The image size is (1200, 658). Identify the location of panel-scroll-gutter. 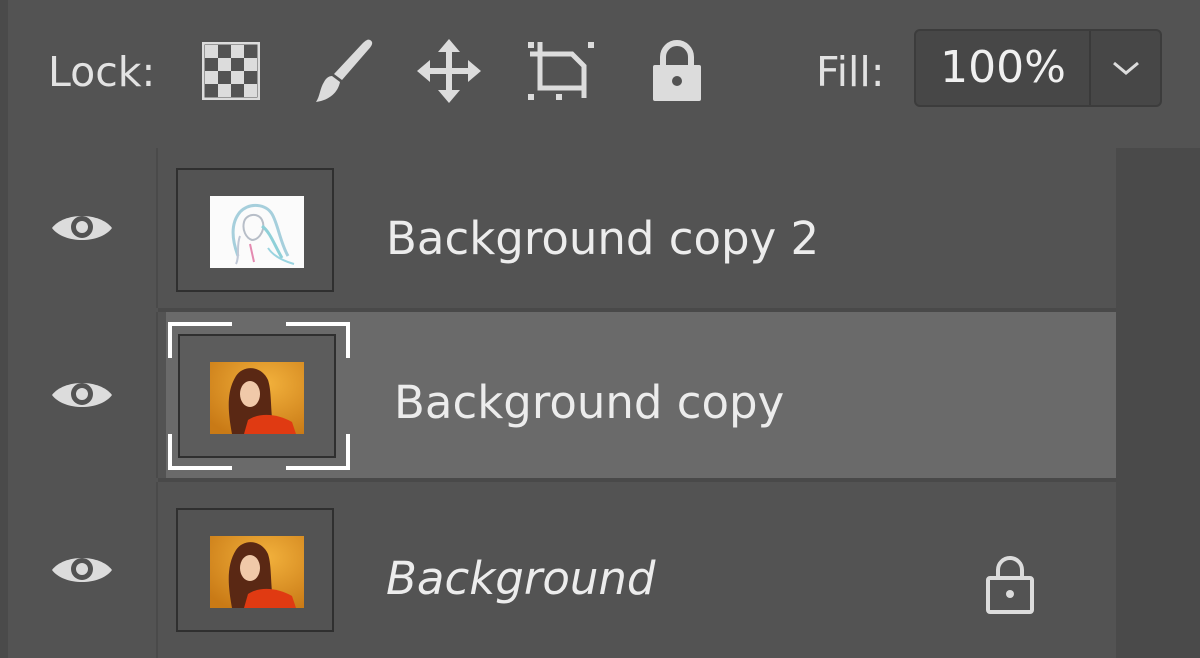
(1158, 403).